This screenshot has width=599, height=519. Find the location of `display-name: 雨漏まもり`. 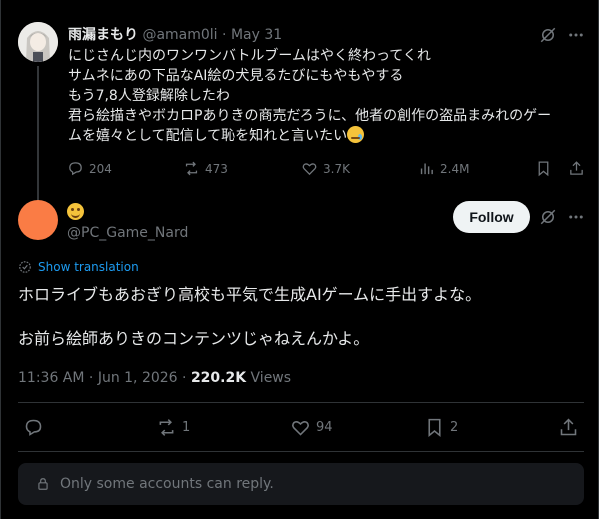

display-name: 雨漏まもり is located at coordinates (103, 35).